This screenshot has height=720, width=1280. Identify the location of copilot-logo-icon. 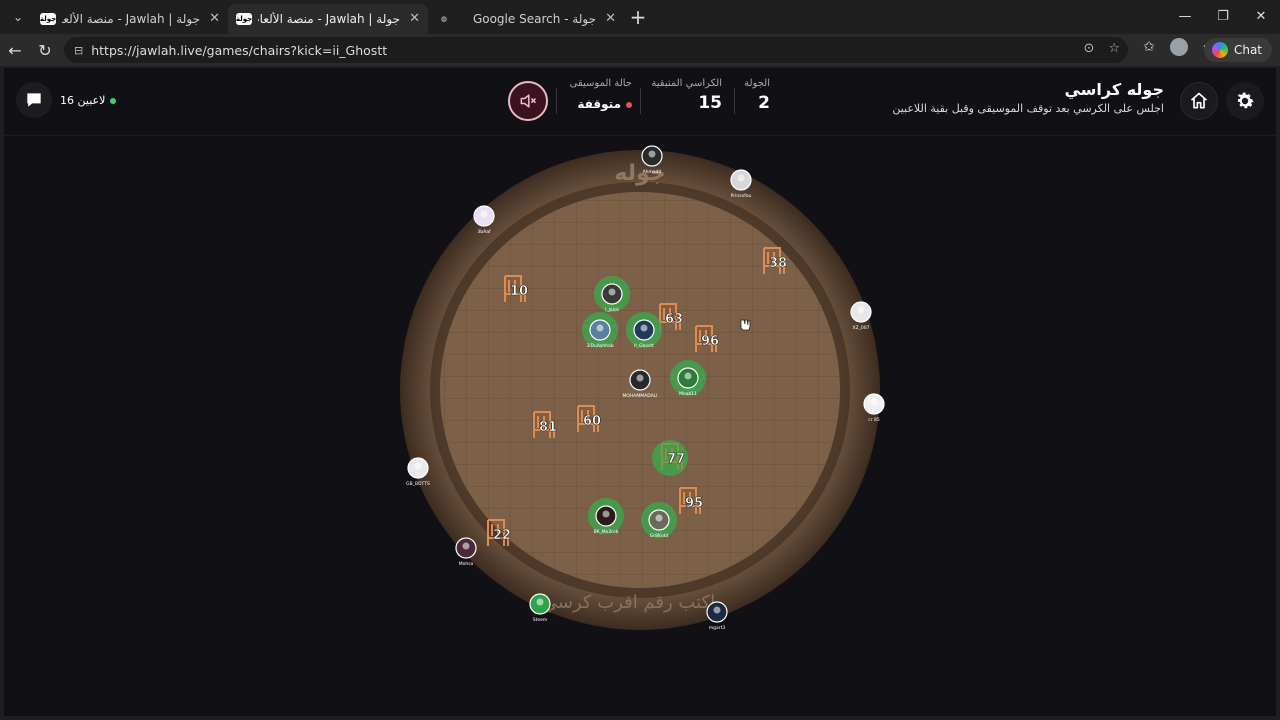
(1219, 50).